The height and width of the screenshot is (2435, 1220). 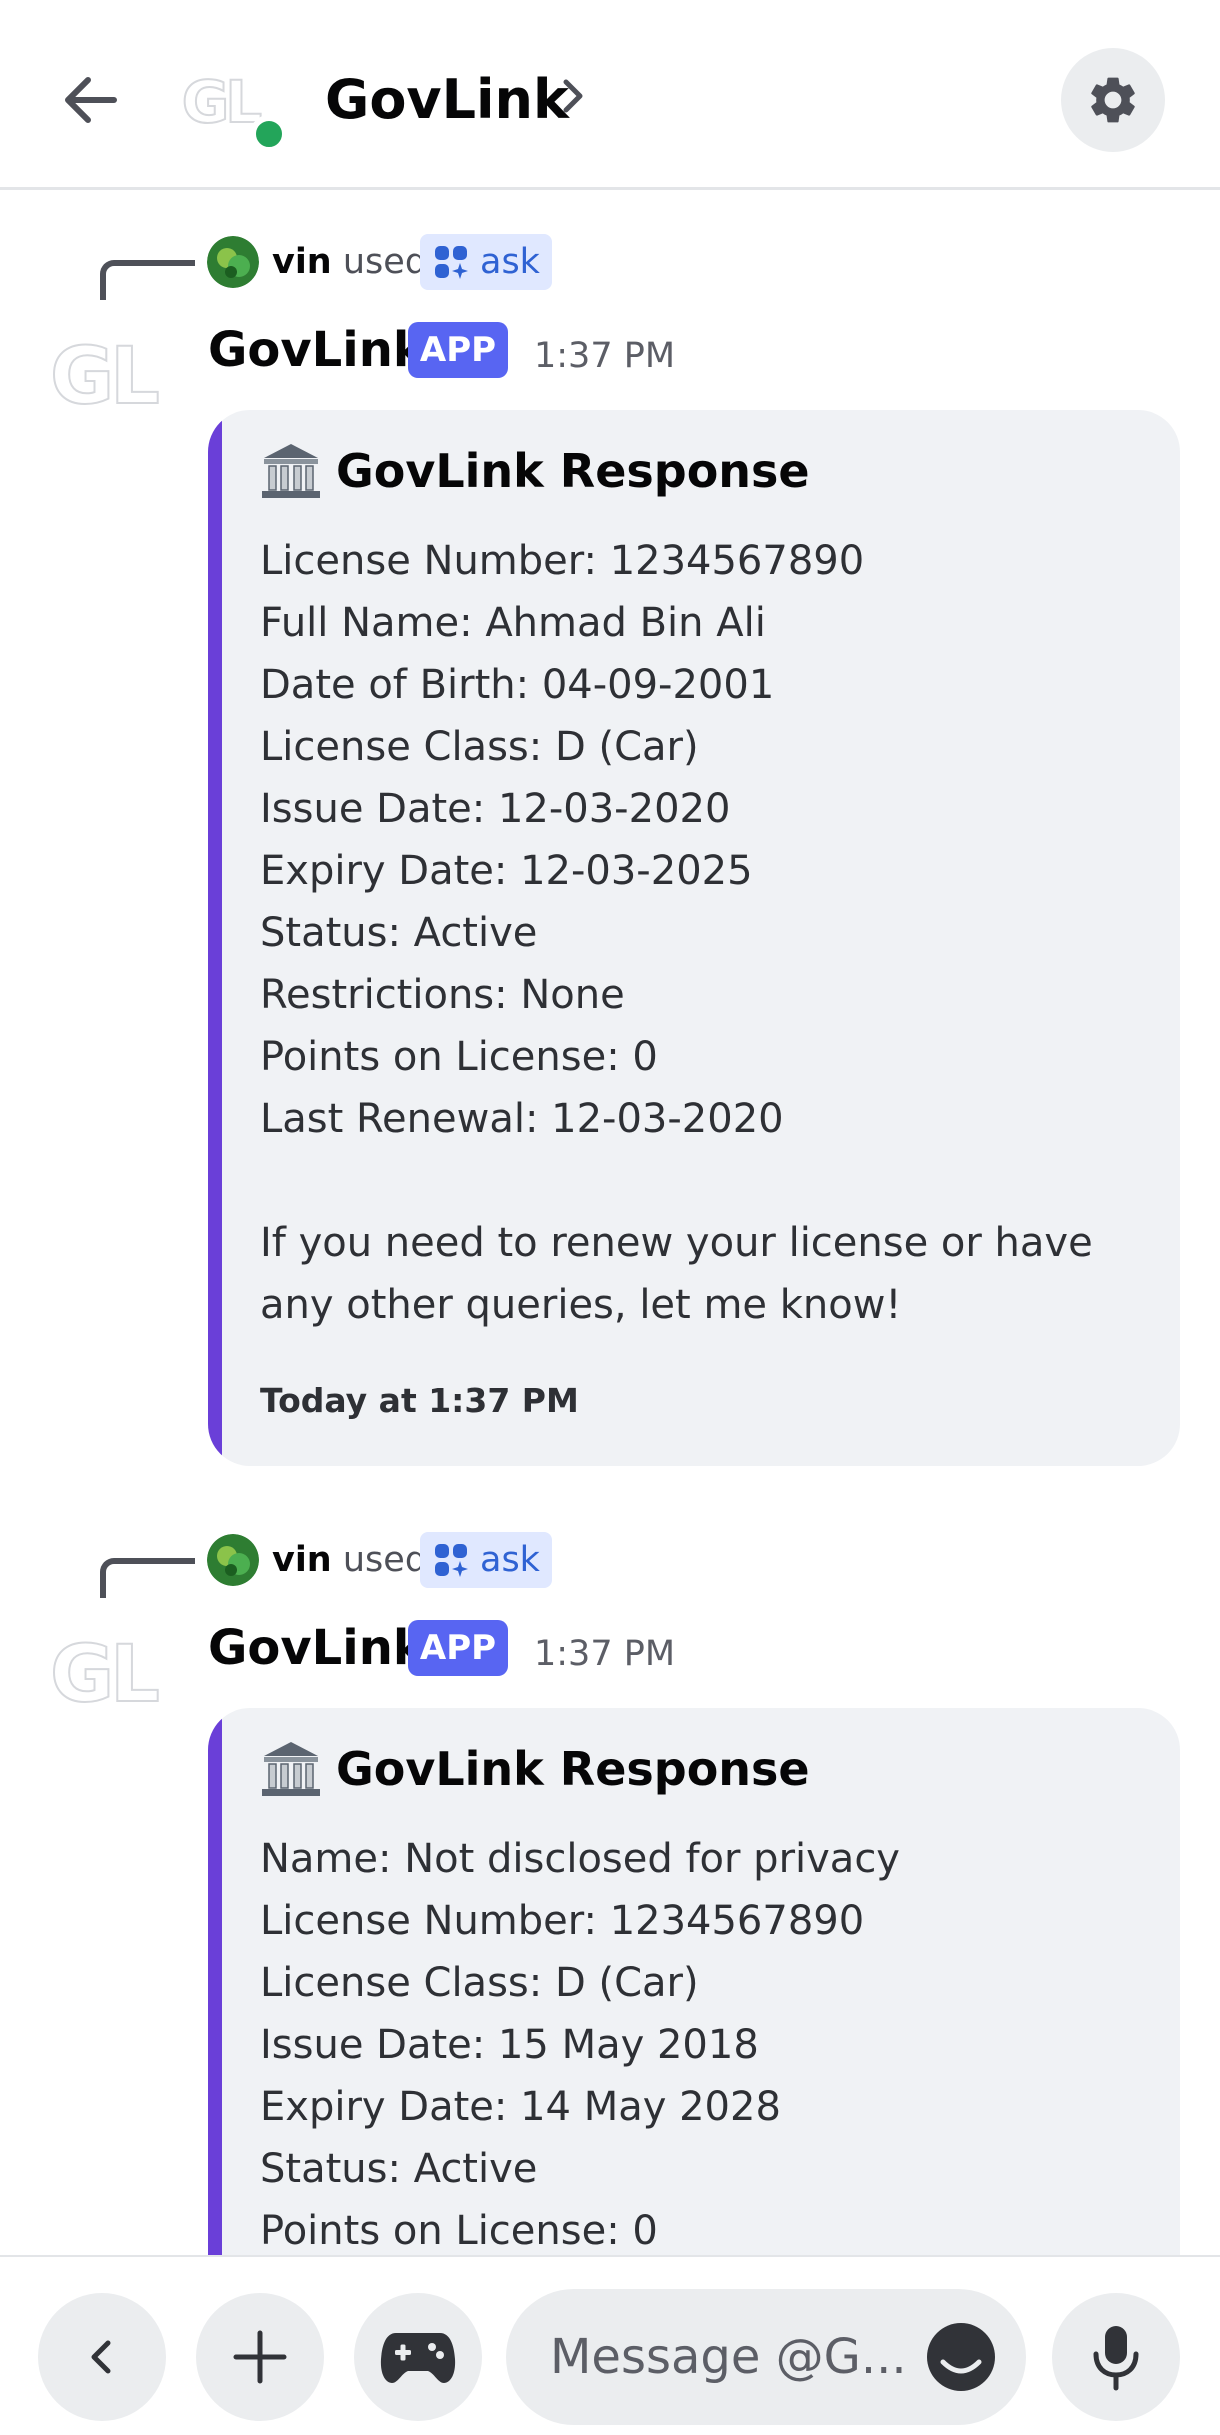 I want to click on channel-title: GovLink, so click(x=447, y=100).